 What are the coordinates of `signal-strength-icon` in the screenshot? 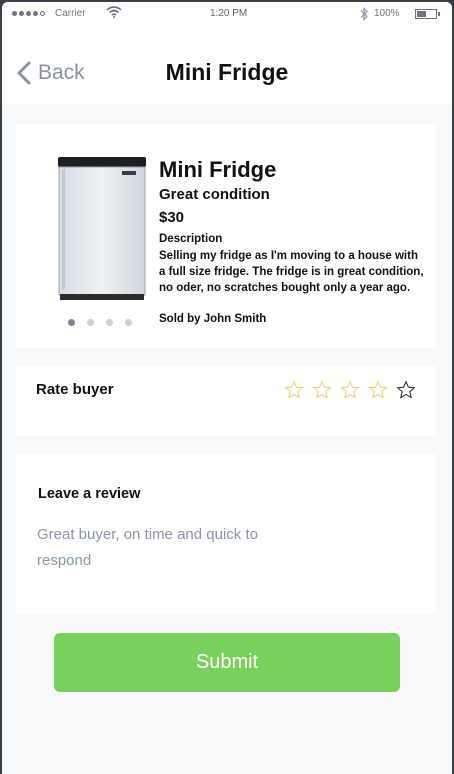 It's located at (28, 13).